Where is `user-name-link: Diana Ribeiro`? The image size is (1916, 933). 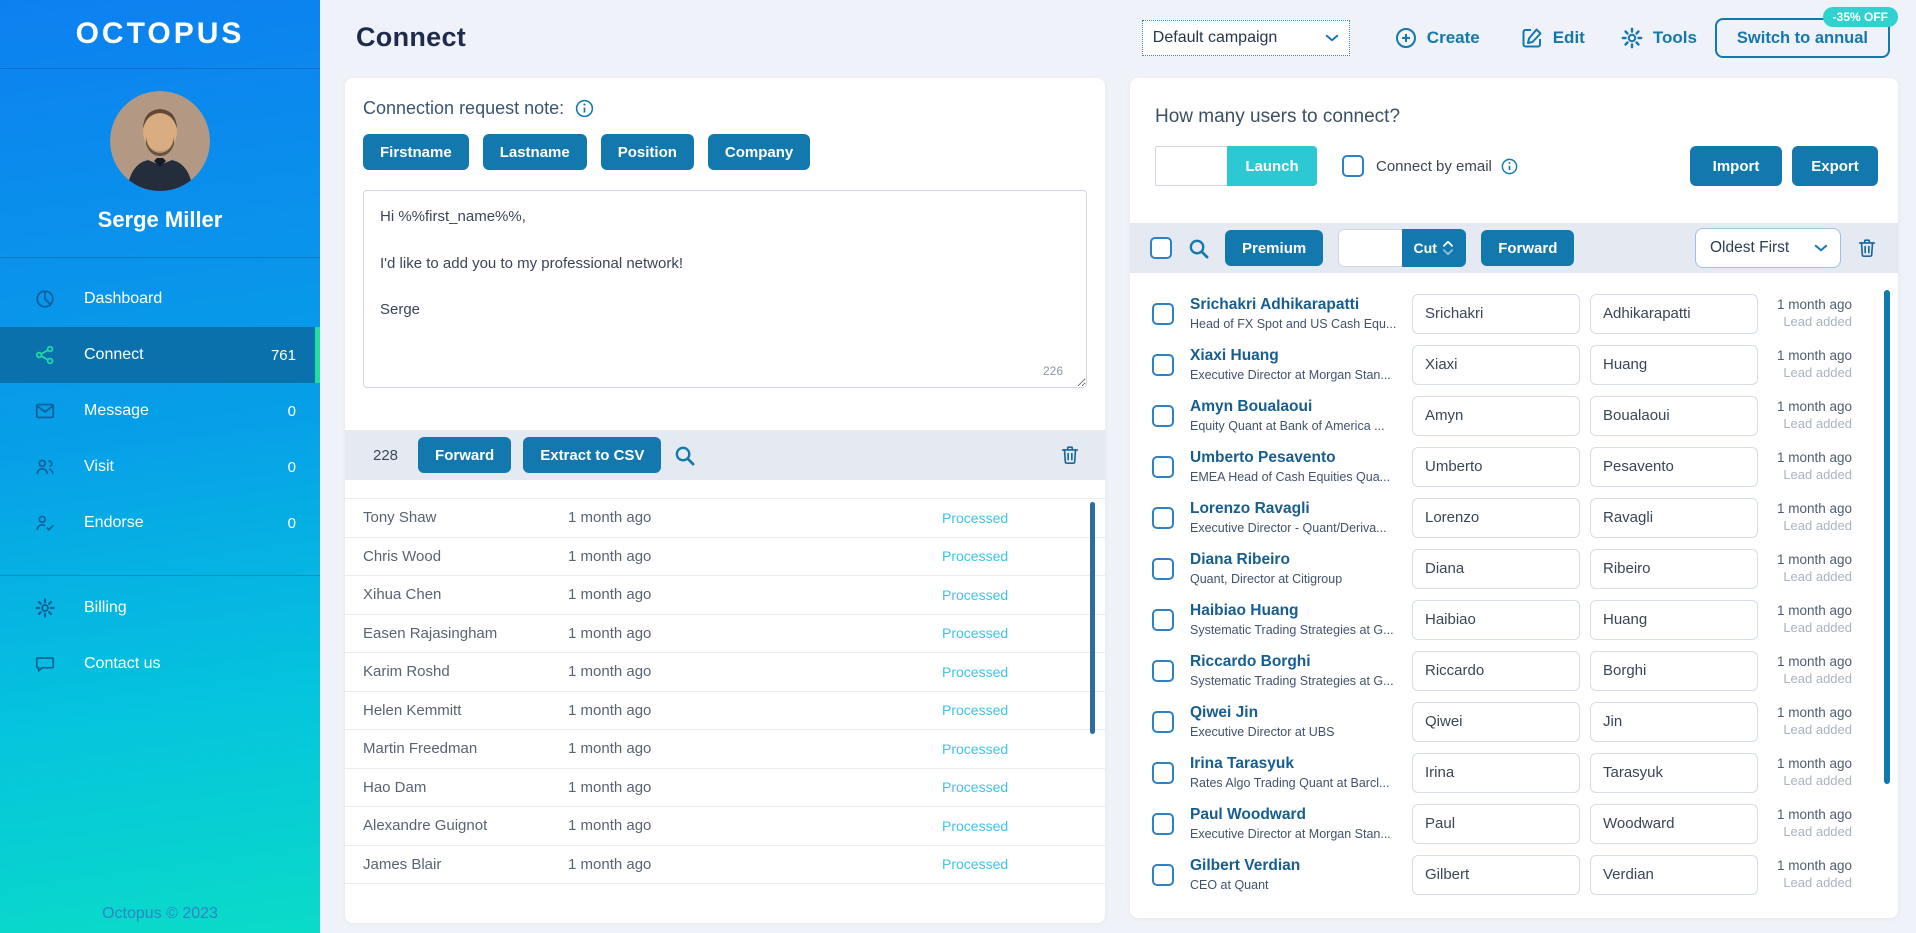
user-name-link: Diana Ribeiro is located at coordinates (1301, 560).